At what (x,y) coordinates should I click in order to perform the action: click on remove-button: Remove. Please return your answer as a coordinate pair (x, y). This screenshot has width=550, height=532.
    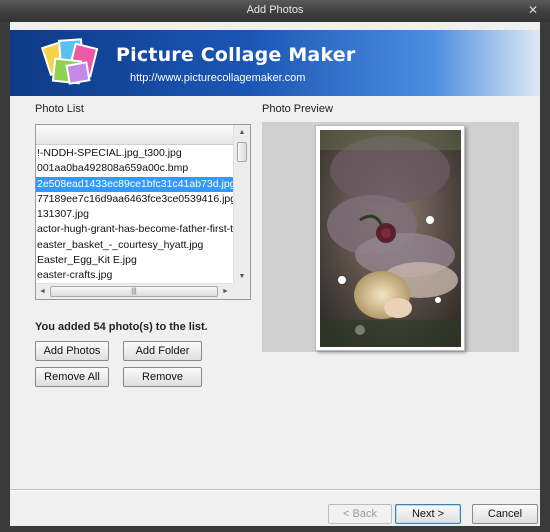
    Looking at the image, I should click on (162, 377).